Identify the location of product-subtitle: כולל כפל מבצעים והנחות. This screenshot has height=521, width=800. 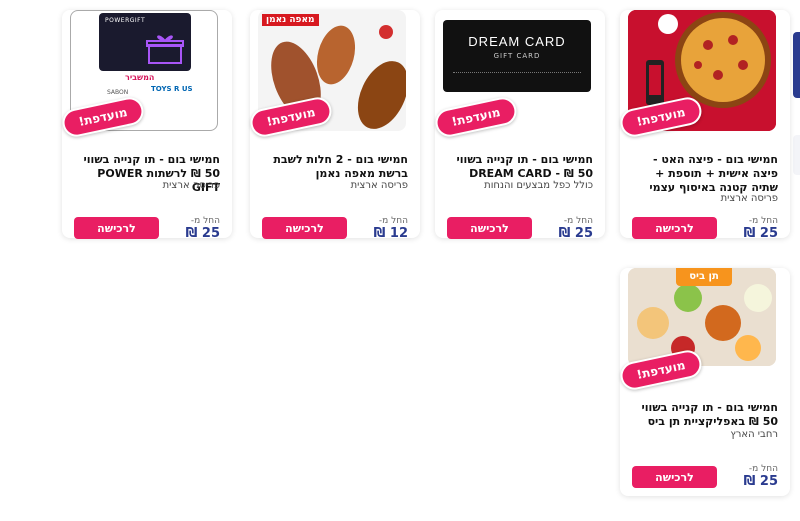
(538, 185).